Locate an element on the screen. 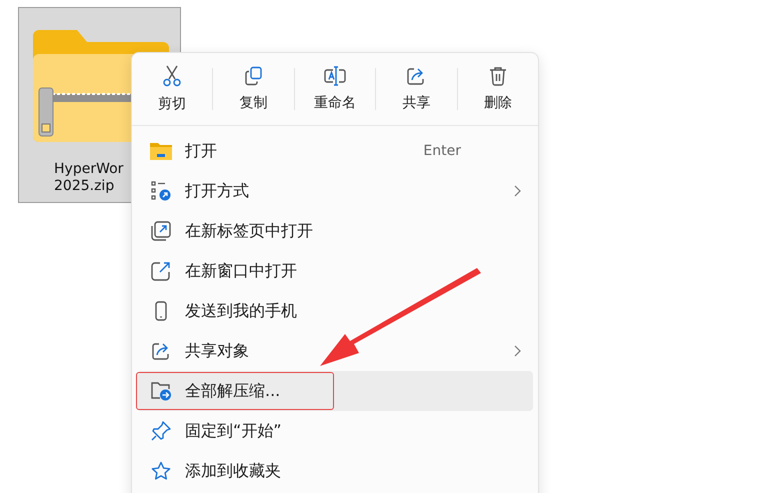 This screenshot has height=493, width=784. menu-item: 在新窗口中打开 is located at coordinates (335, 271).